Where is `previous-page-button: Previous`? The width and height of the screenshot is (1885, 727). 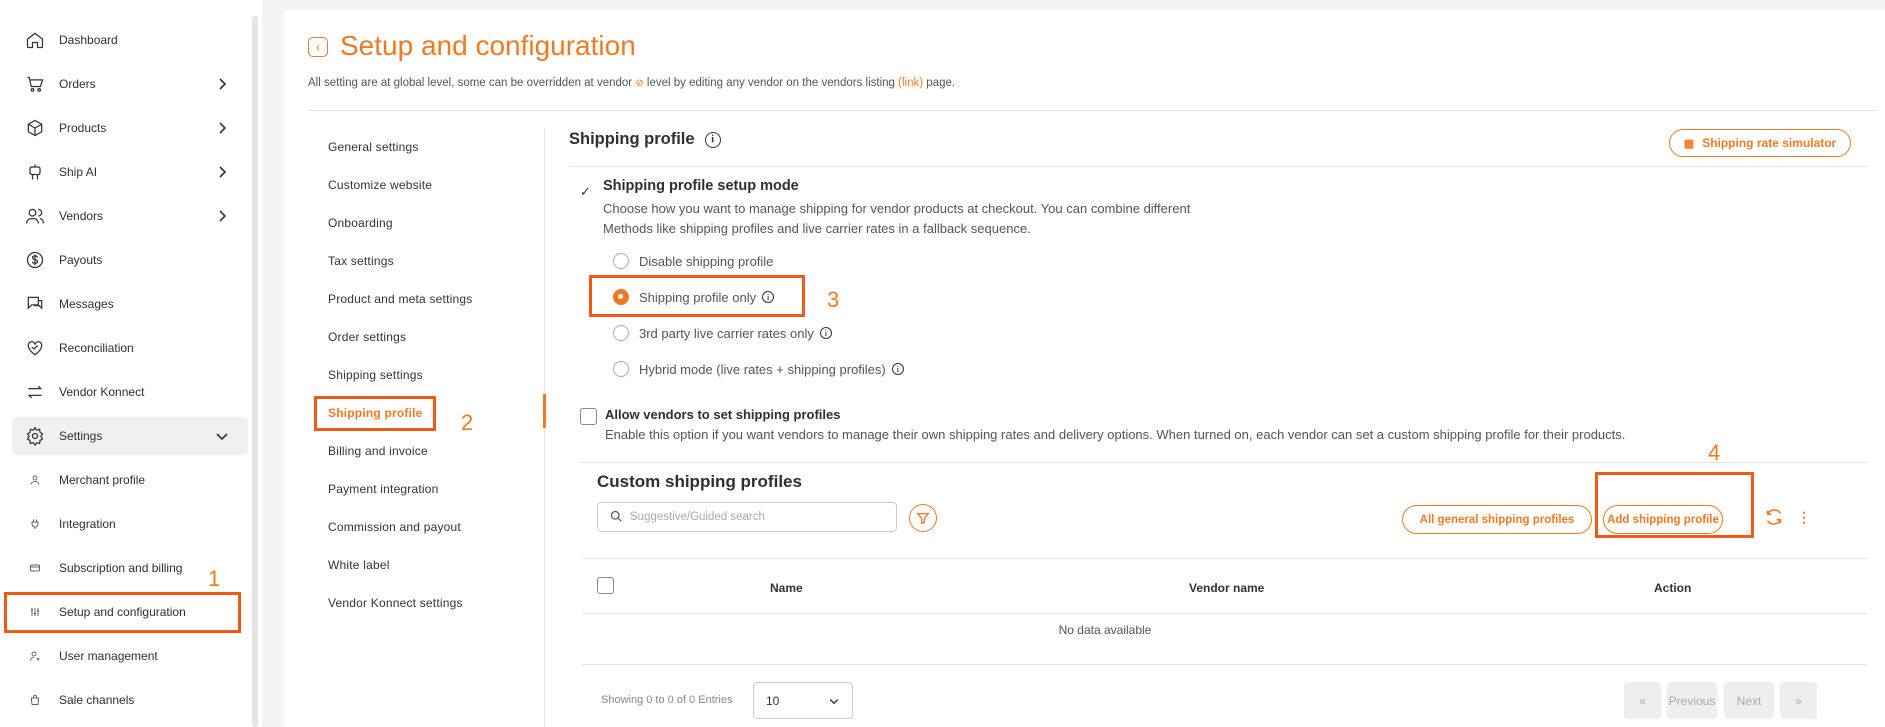
previous-page-button: Previous is located at coordinates (1692, 700).